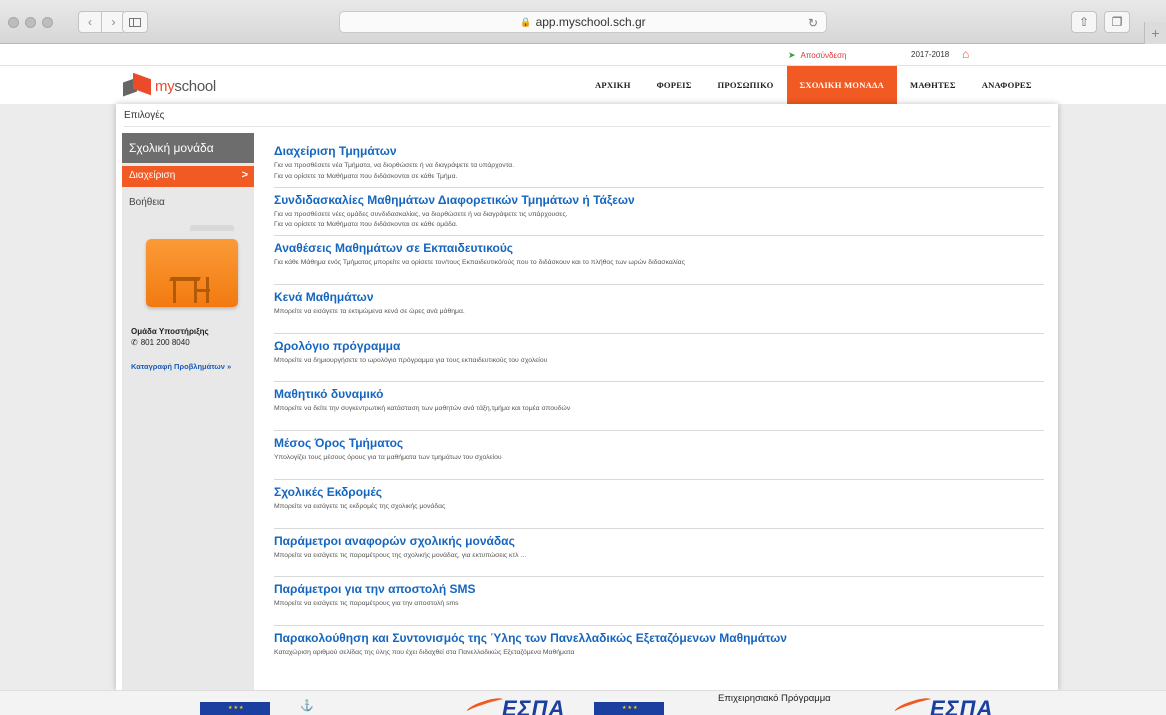 The height and width of the screenshot is (715, 1166). I want to click on reload-icon: ↻, so click(813, 23).